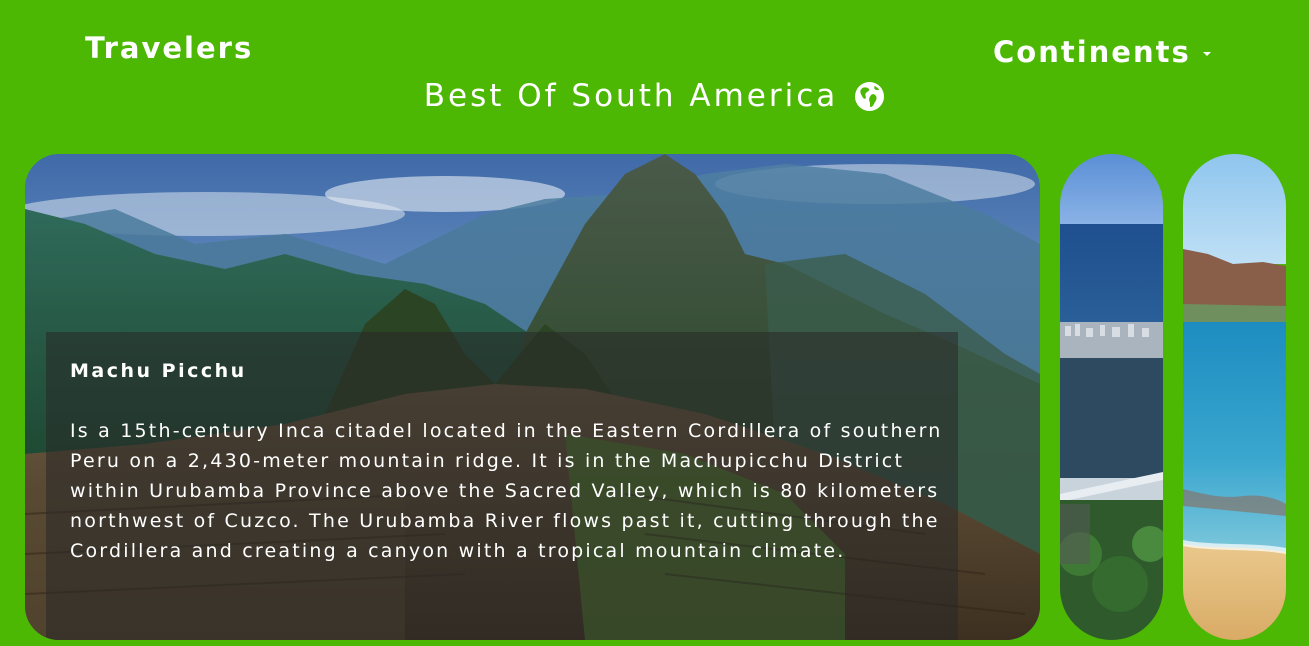 The height and width of the screenshot is (646, 1309). Describe the element at coordinates (869, 96) in the screenshot. I see `globe-americas-icon` at that location.